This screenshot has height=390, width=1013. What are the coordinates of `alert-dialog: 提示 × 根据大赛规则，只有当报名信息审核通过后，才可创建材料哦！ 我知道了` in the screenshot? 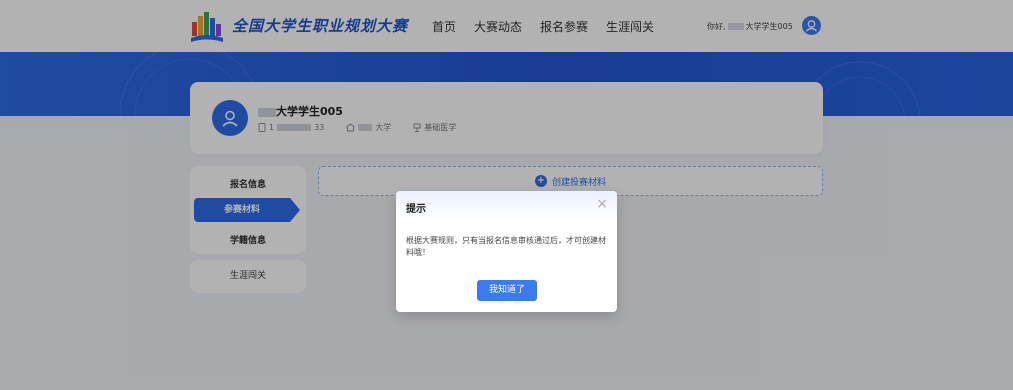 It's located at (506, 251).